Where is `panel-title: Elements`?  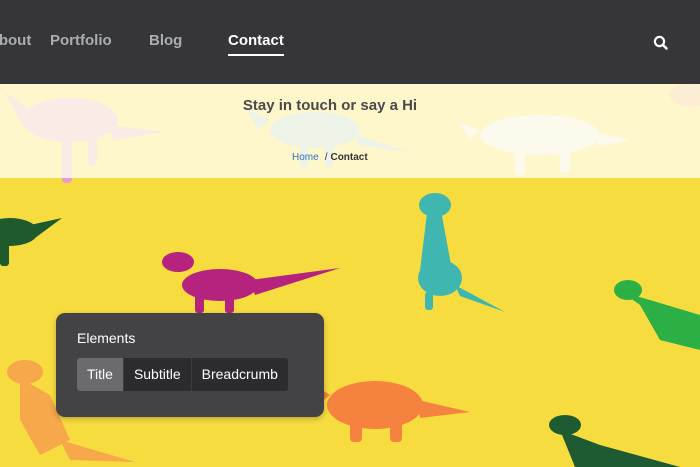
panel-title: Elements is located at coordinates (106, 338).